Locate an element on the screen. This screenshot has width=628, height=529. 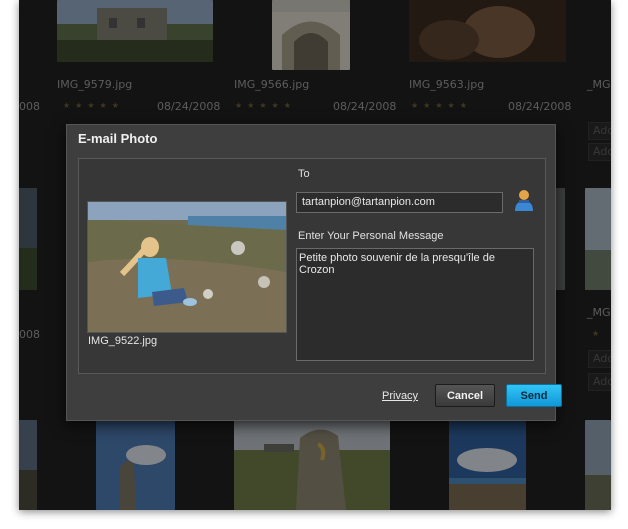
to-email-field: tartanpion@tartanpion.com is located at coordinates (399, 202).